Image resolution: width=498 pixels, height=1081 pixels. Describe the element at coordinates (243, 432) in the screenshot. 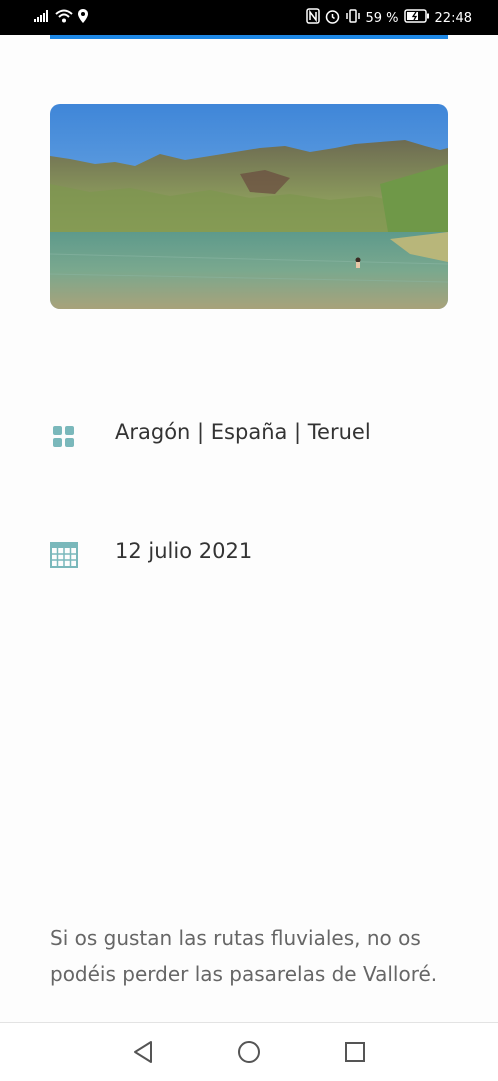

I see `categories-text: Aragón | España | Teruel` at that location.